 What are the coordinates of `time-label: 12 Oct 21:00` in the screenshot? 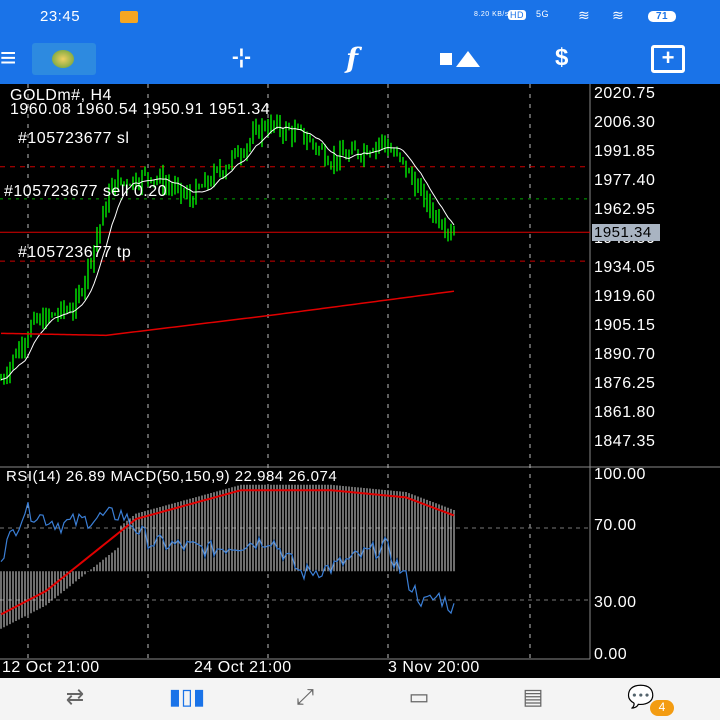 It's located at (51, 667).